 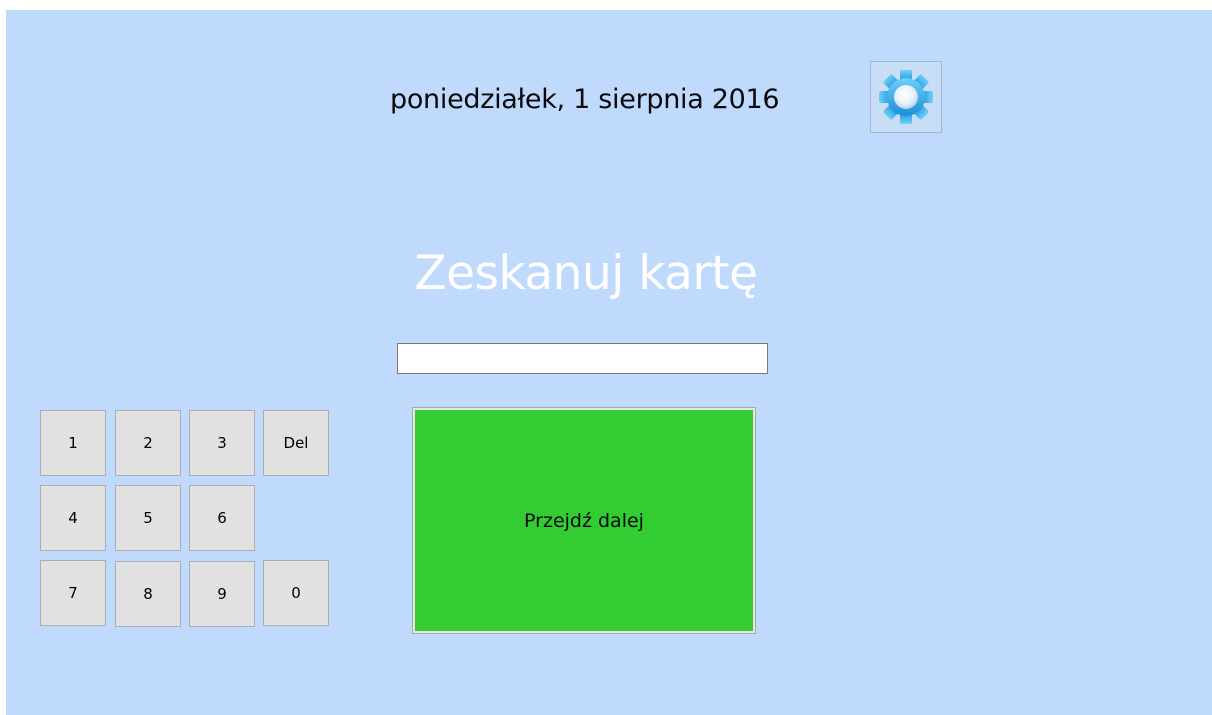 I want to click on current-date: poniedziałek, 1 sierpnia 2016, so click(x=585, y=99).